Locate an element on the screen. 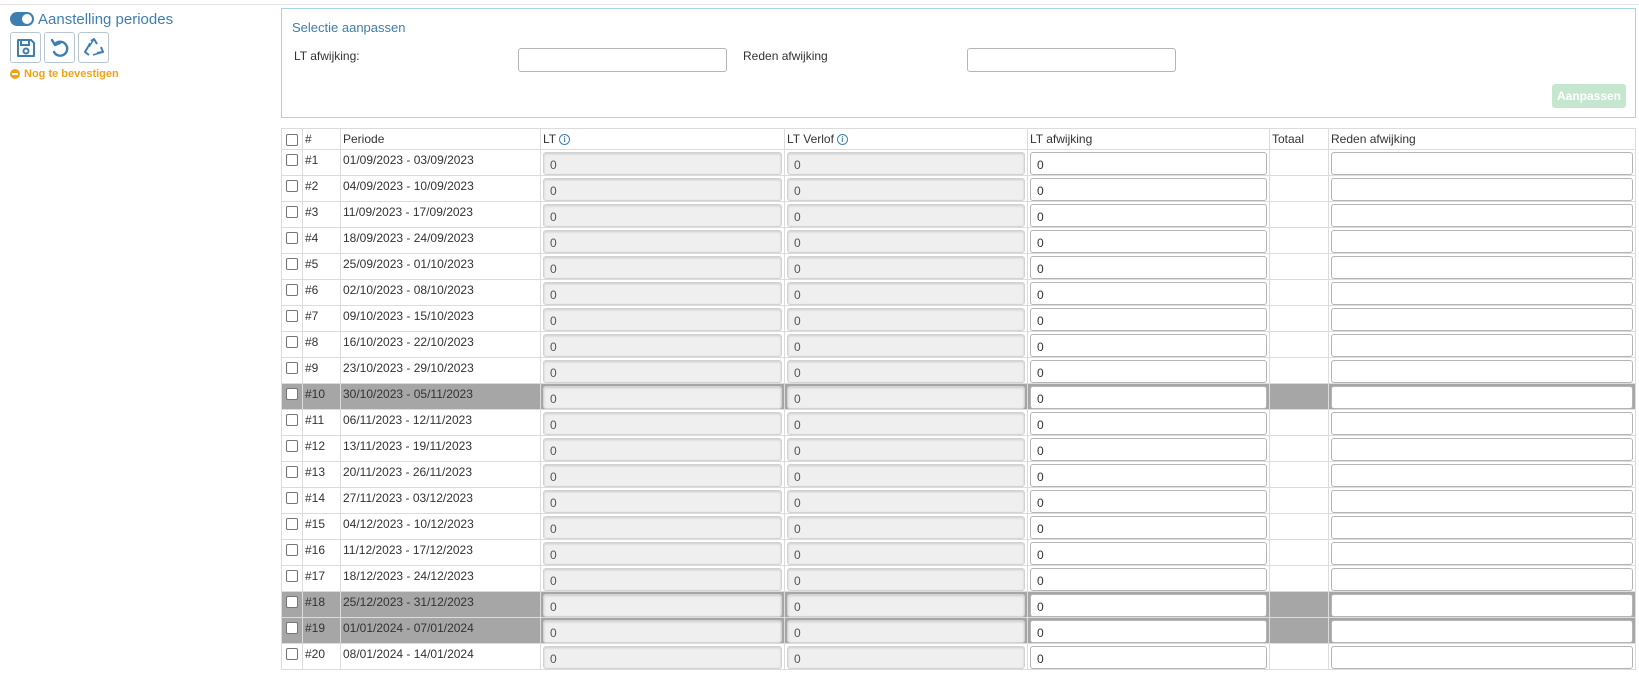 Image resolution: width=1639 pixels, height=673 pixels. table-row: #13 20/11/2023 - 26/11/2023 0 0 0 is located at coordinates (958, 474).